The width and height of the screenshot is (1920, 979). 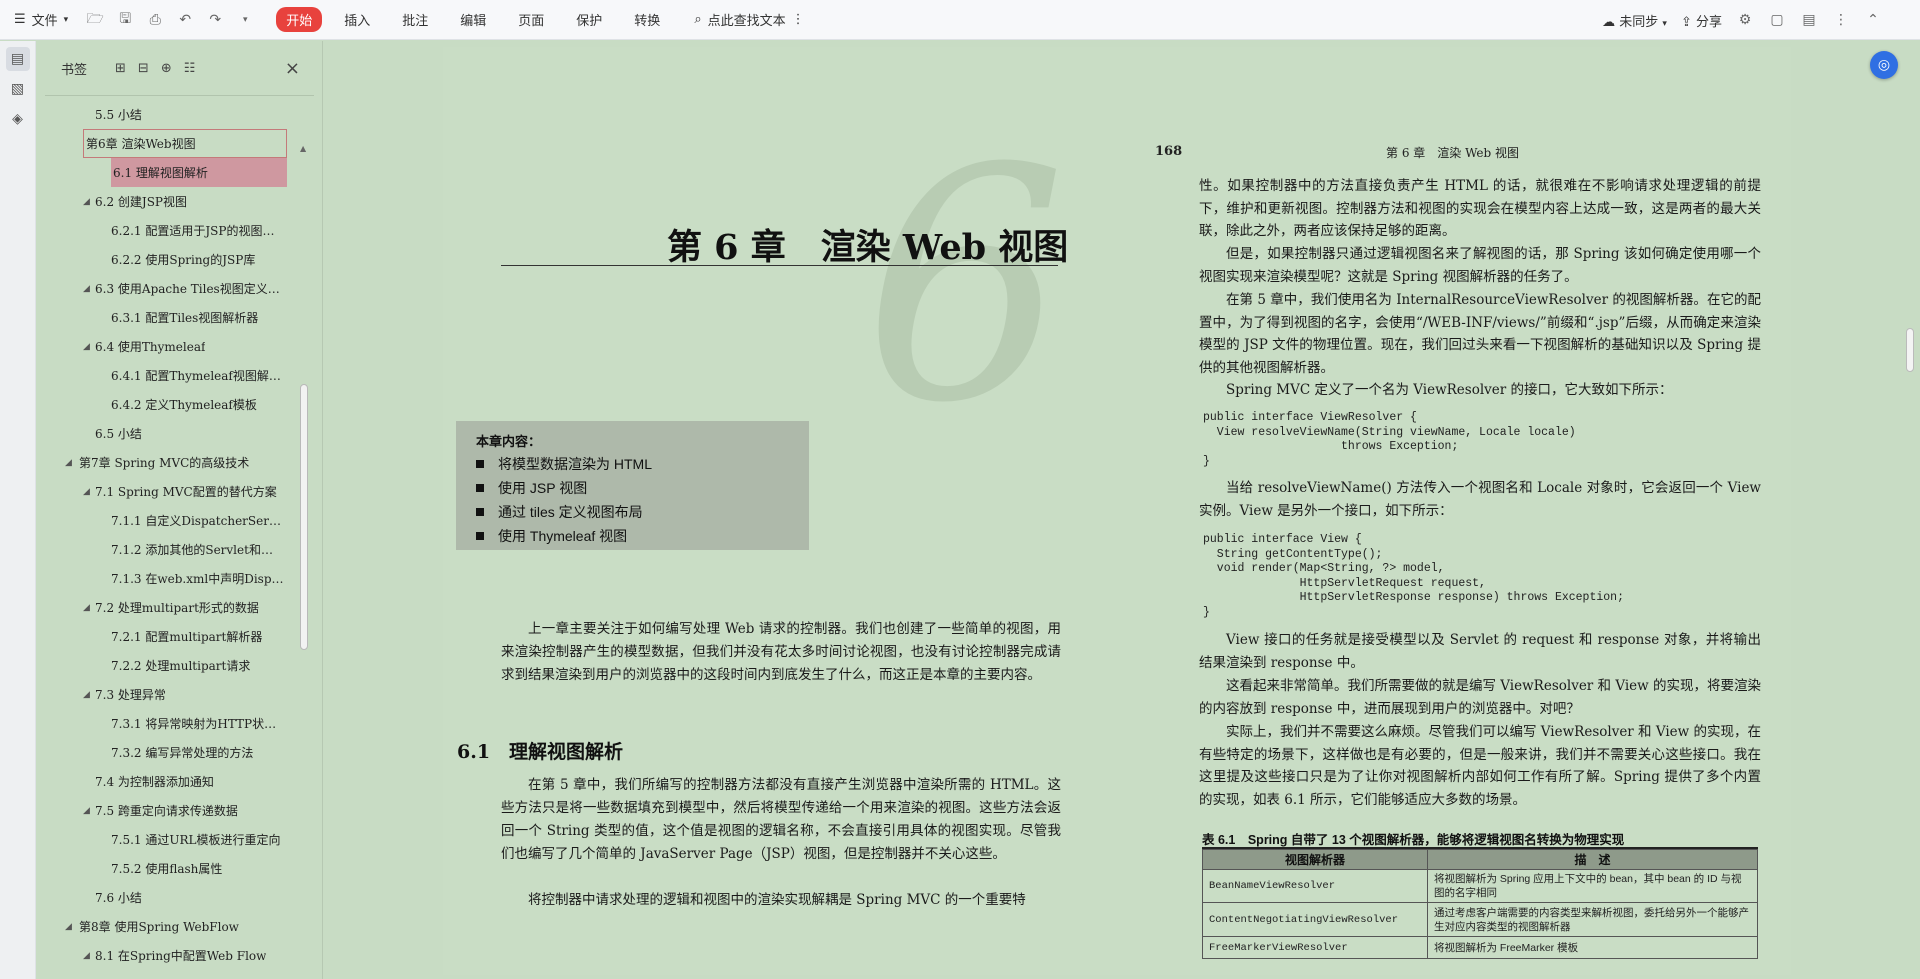 I want to click on bookmark-item: ◢ 6.4 使用Thymeleaf, so click(x=167, y=346).